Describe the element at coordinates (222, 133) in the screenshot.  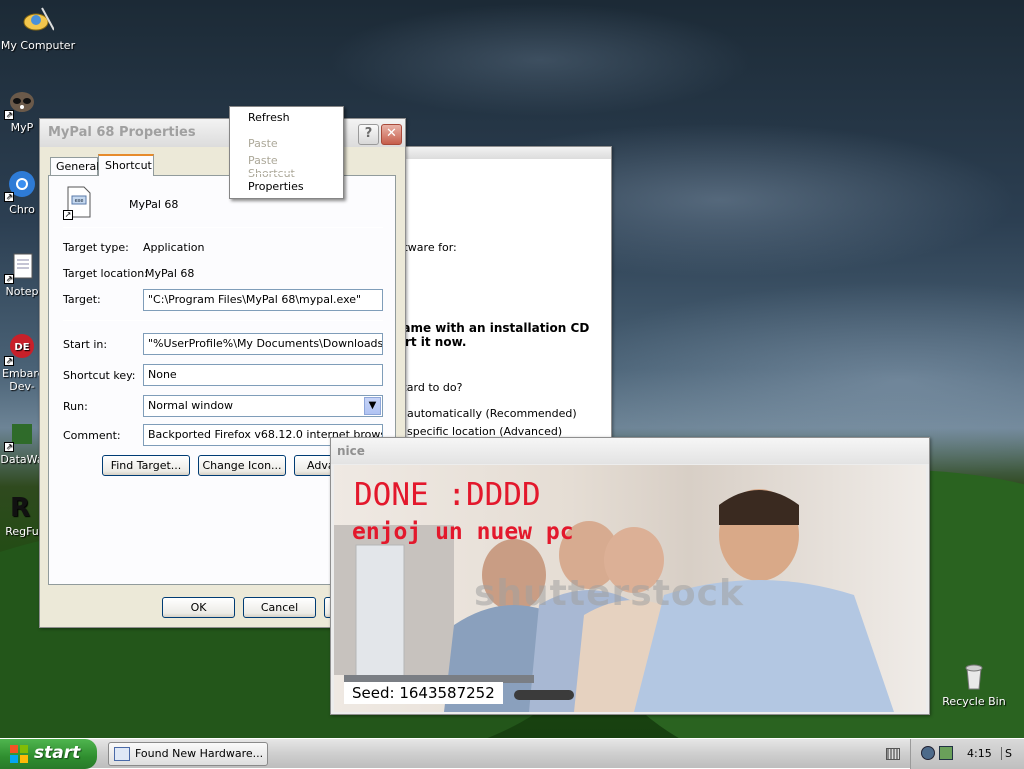
I see `properties-titlebar: MyPal 68 Properties ? ✕` at that location.